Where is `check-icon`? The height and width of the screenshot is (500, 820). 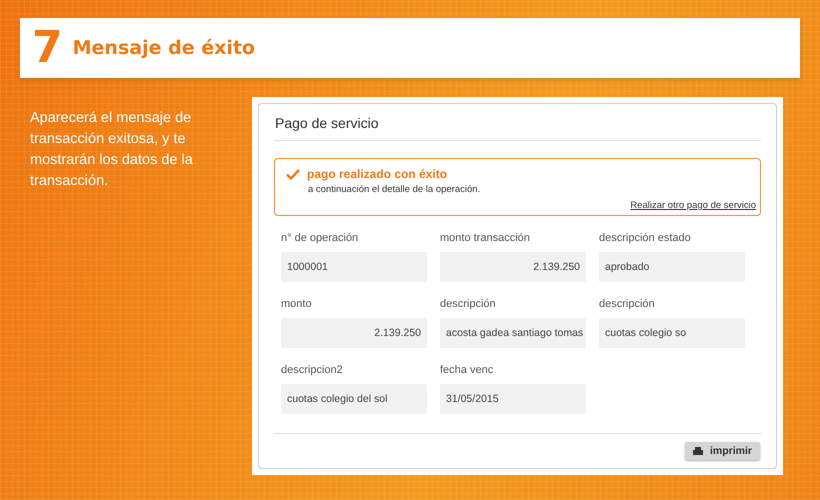
check-icon is located at coordinates (293, 174).